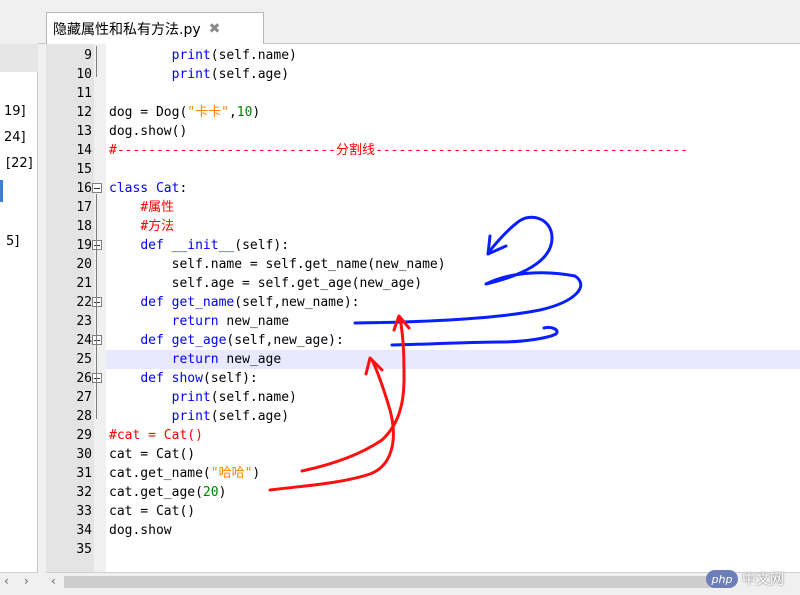 This screenshot has height=595, width=800. What do you see at coordinates (265, 283) in the screenshot?
I see `code-text: self.age = self.get_age(new_age)` at bounding box center [265, 283].